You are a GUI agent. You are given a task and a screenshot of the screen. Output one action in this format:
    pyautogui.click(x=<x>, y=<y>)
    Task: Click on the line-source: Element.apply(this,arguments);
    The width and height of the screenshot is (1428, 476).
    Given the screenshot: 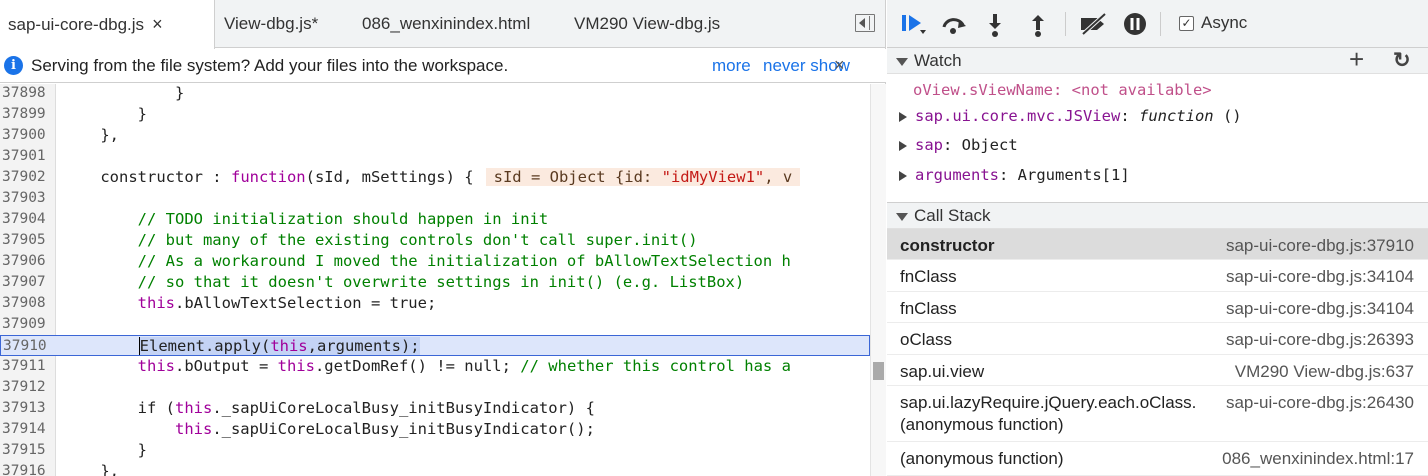 What is the action you would take?
    pyautogui.click(x=242, y=346)
    